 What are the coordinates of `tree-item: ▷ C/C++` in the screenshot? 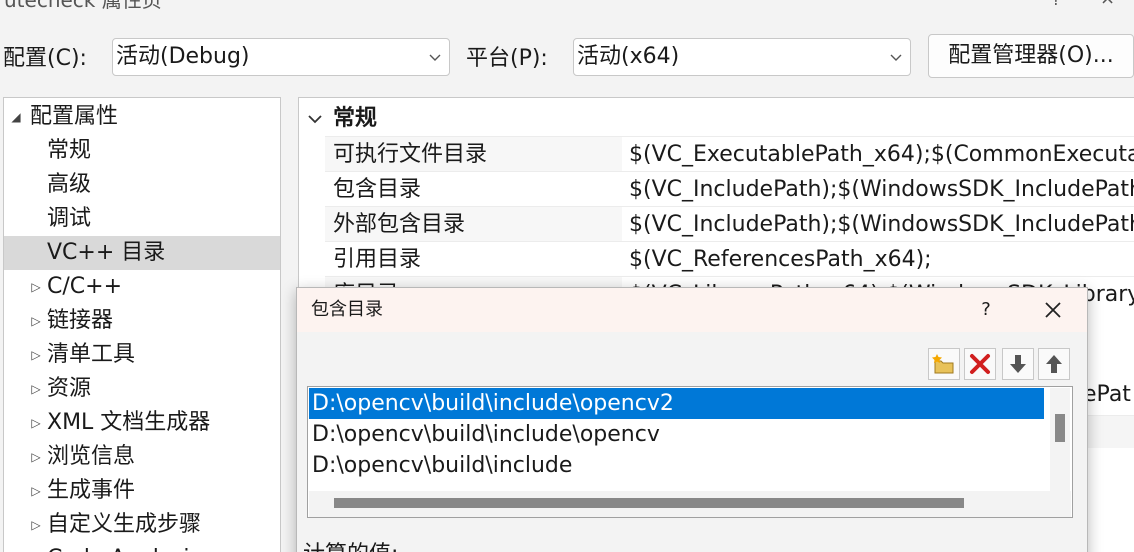 It's located at (142, 287).